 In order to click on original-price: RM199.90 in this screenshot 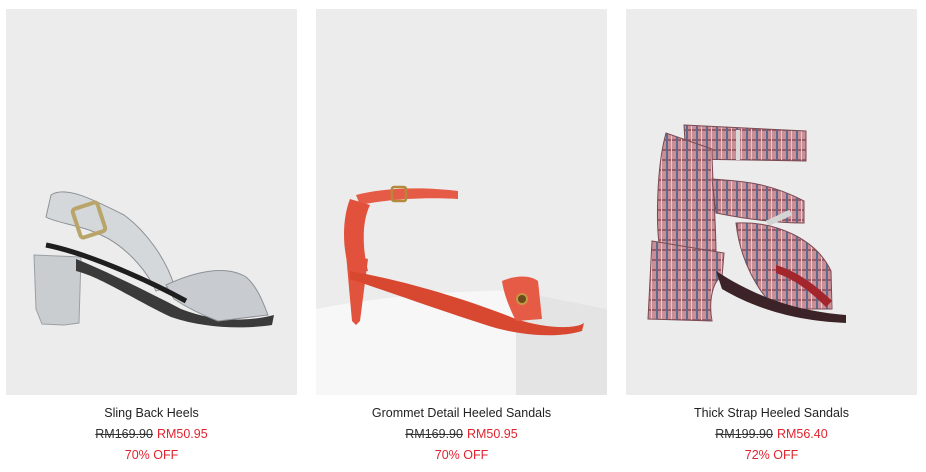, I will do `click(744, 434)`.